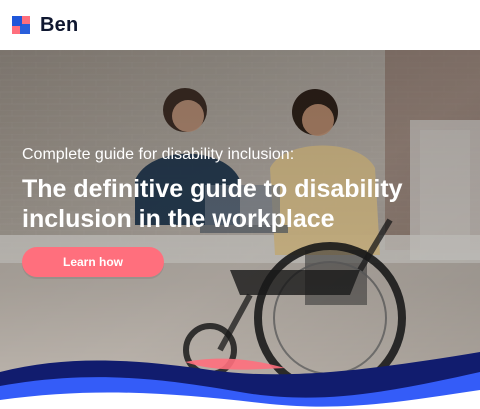 This screenshot has height=409, width=480. I want to click on ben-logo-icon, so click(21, 25).